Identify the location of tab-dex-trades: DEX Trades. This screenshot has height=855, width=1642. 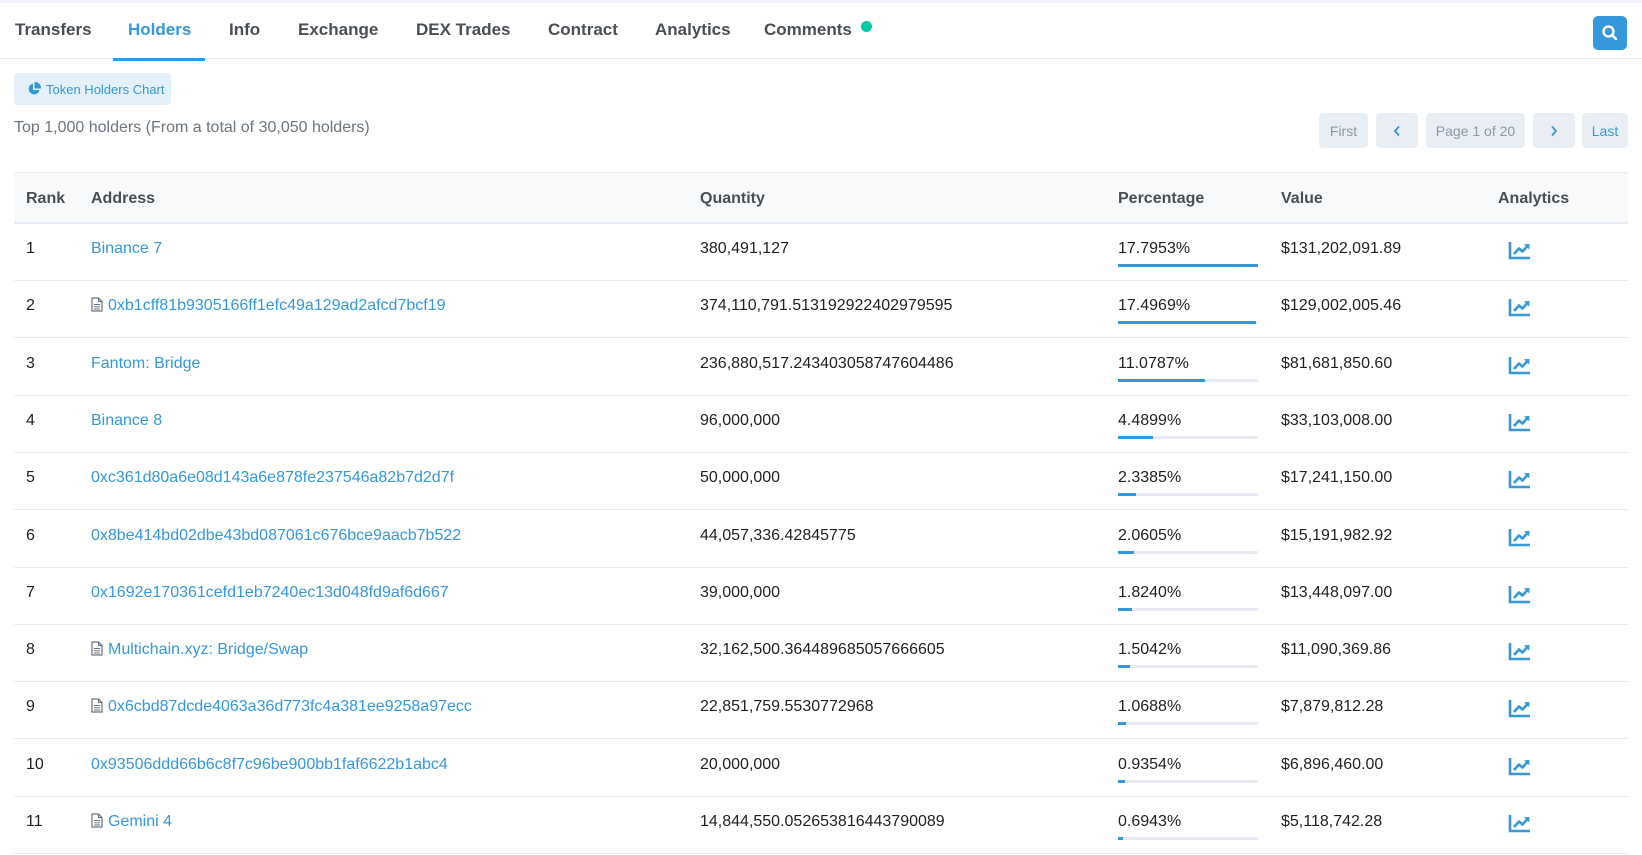
(463, 30).